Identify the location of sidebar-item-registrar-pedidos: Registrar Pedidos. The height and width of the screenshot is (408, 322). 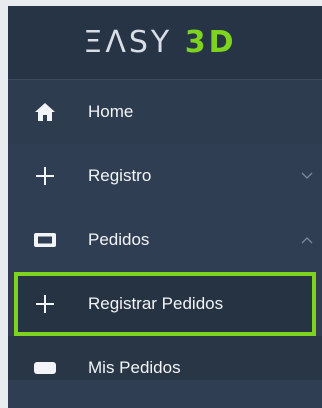
(165, 304).